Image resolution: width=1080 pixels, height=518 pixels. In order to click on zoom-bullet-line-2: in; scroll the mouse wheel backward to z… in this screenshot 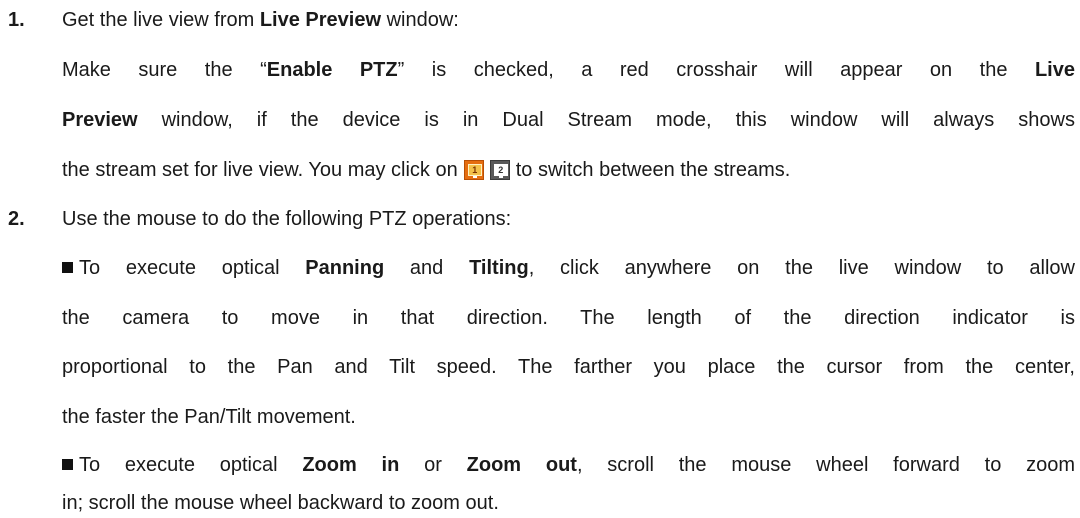, I will do `click(280, 503)`.